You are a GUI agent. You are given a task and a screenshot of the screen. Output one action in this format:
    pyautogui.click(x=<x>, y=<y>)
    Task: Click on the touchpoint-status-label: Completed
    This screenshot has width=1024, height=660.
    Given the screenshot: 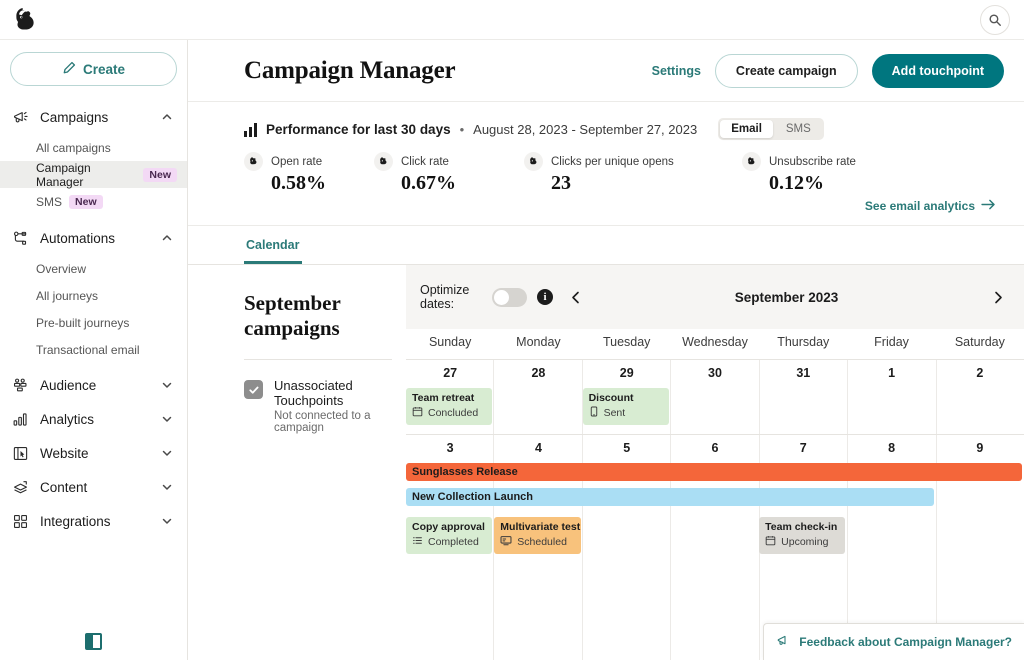 What is the action you would take?
    pyautogui.click(x=453, y=542)
    